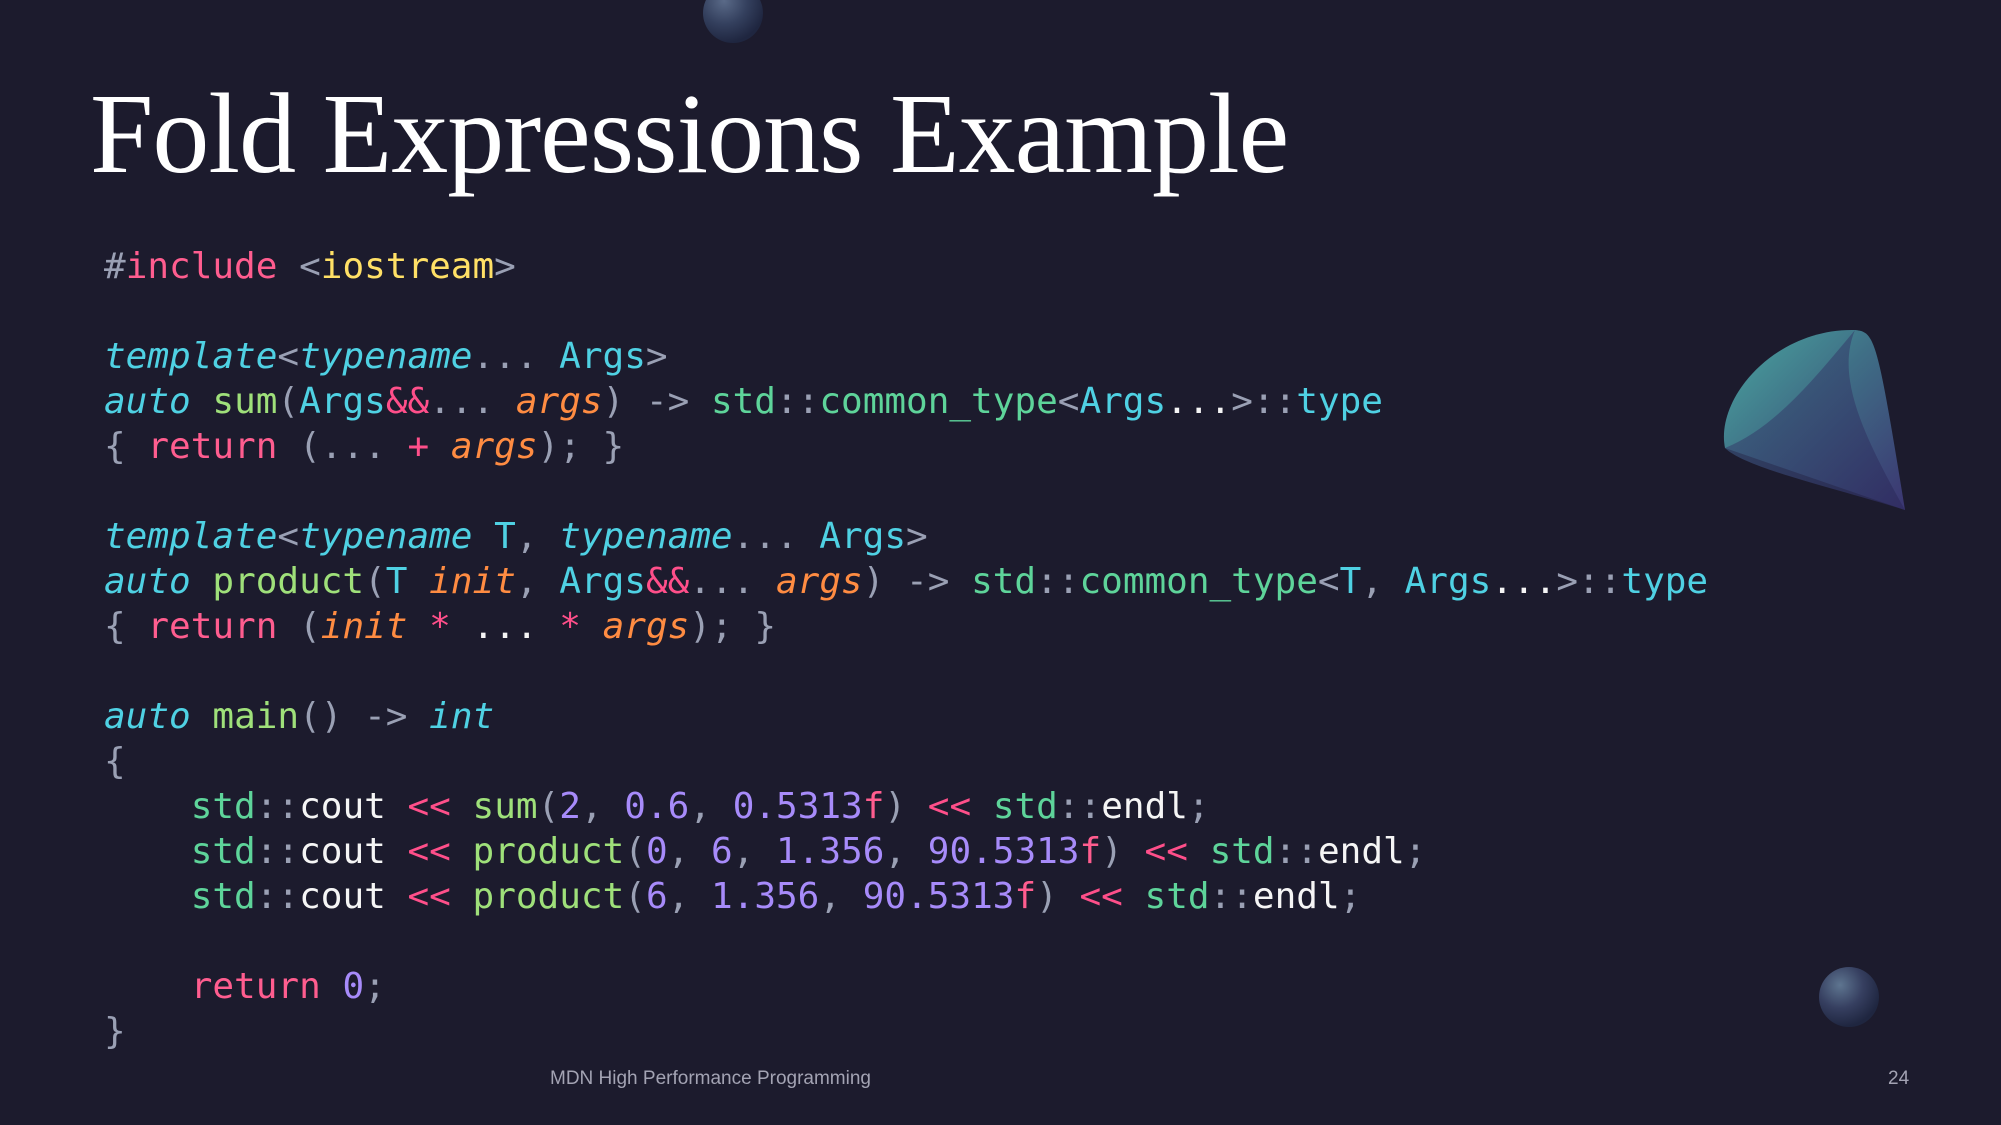 This screenshot has width=2001, height=1125. I want to click on code-line: return 0;, so click(288, 986).